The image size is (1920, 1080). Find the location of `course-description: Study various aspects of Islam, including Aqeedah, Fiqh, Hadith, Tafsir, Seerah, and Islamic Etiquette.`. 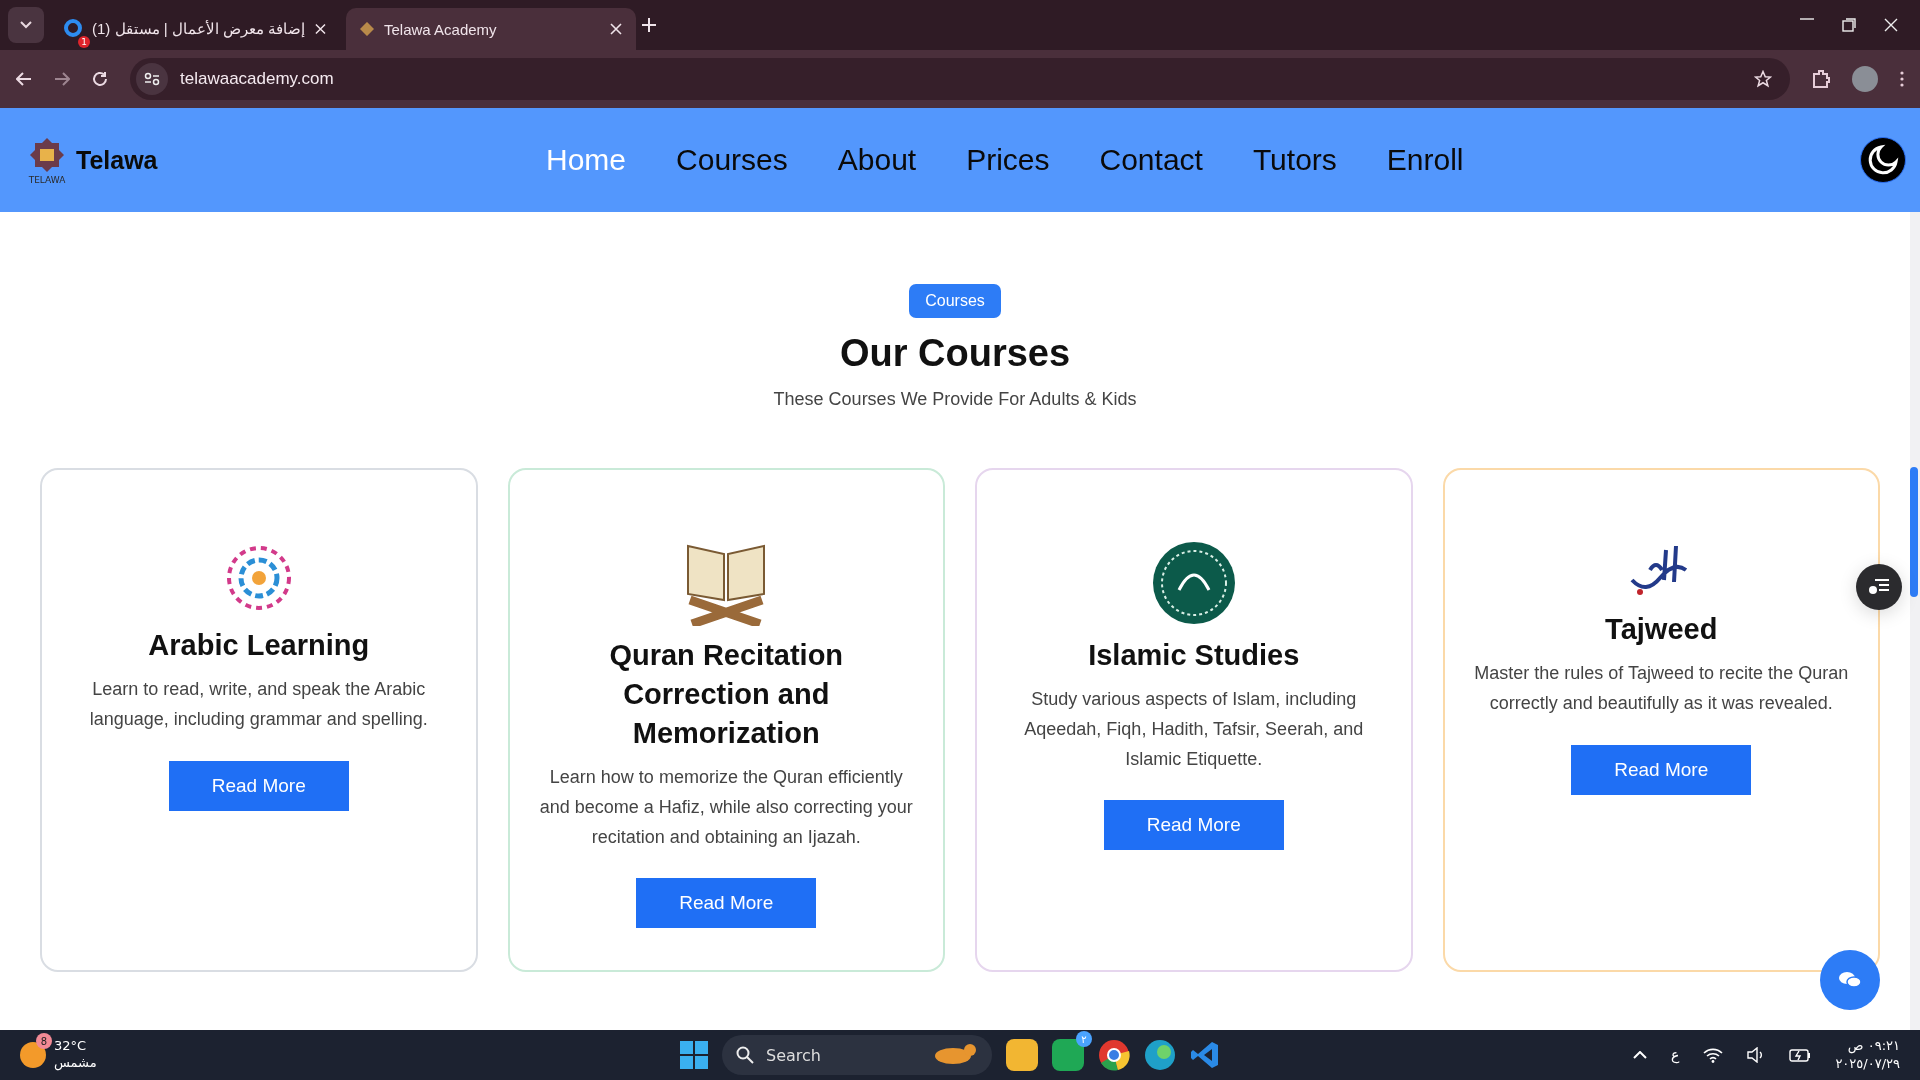

course-description: Study various aspects of Islam, including Aqeedah, Fiqh, Hadith, Tafsir, Seerah, and Islamic Etiquette. is located at coordinates (1194, 729).